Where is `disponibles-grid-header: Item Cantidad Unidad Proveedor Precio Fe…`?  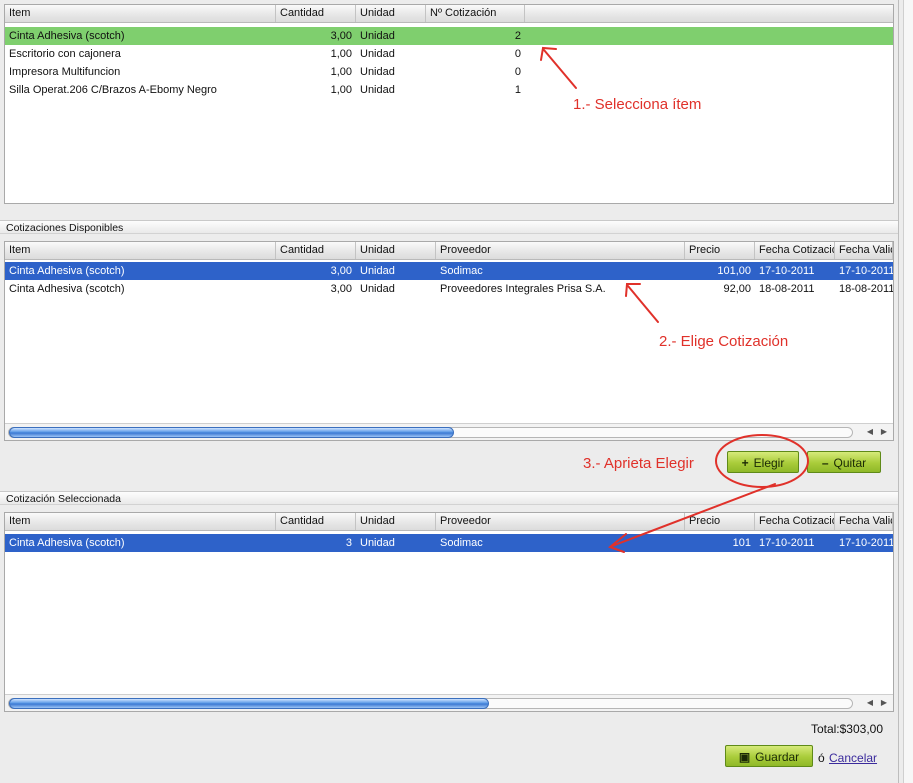
disponibles-grid-header: Item Cantidad Unidad Proveedor Precio Fe… is located at coordinates (449, 251).